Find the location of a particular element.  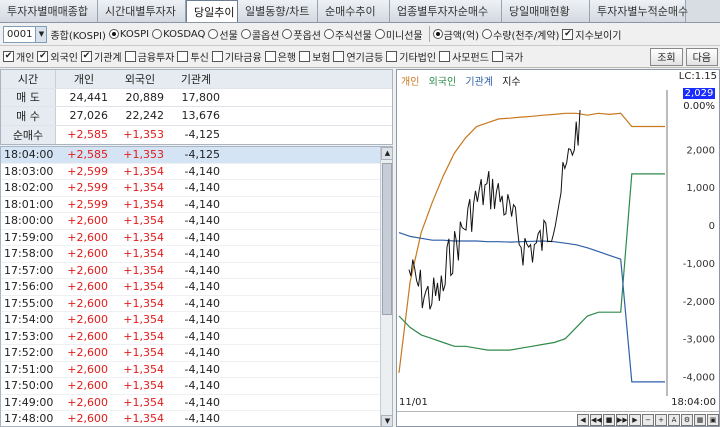

tab-net-buy-trend: 순매수추이 is located at coordinates (354, 11).